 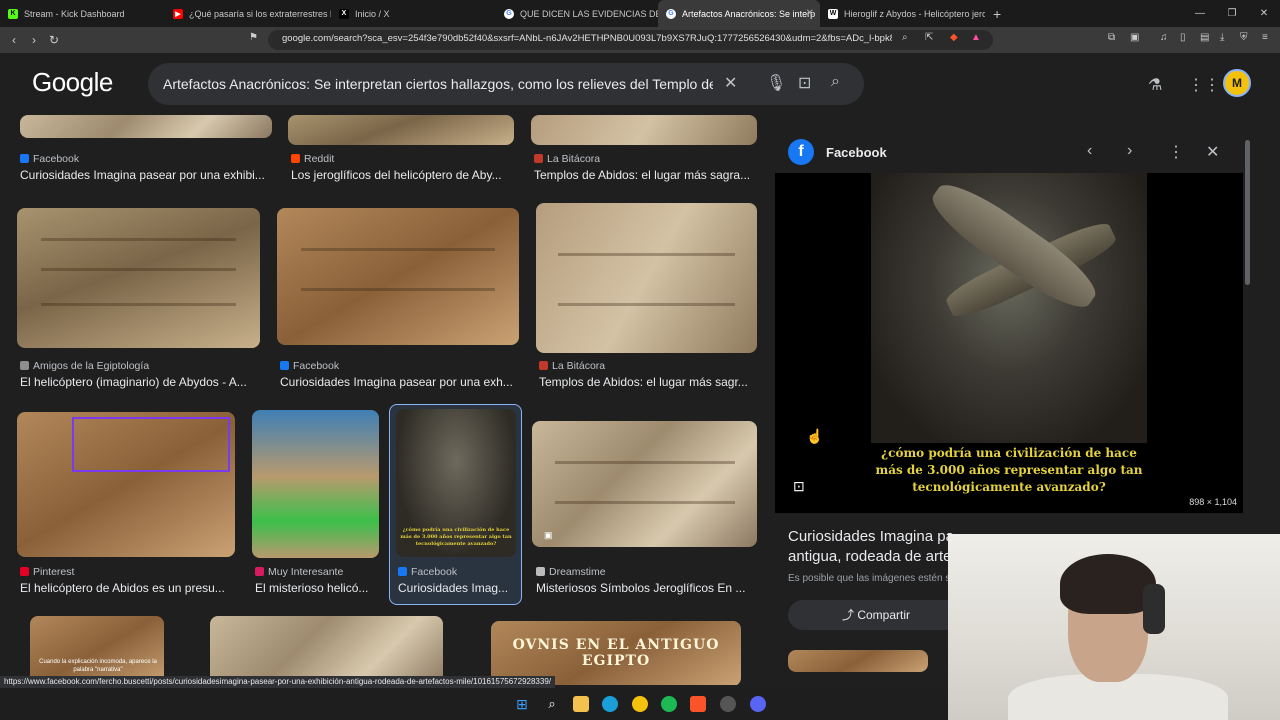 I want to click on apps-grid-icon: ⋮⋮, so click(x=1204, y=85).